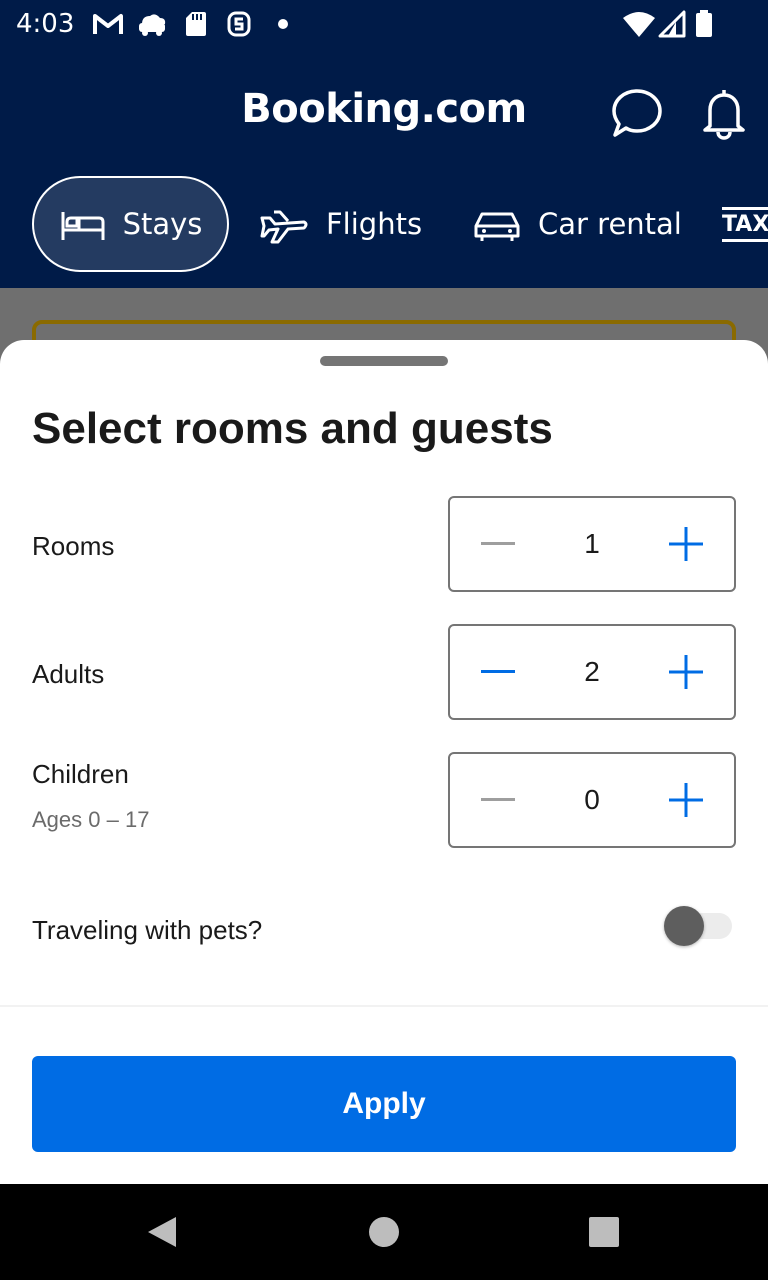 The width and height of the screenshot is (768, 1280). I want to click on s-icon, so click(239, 24).